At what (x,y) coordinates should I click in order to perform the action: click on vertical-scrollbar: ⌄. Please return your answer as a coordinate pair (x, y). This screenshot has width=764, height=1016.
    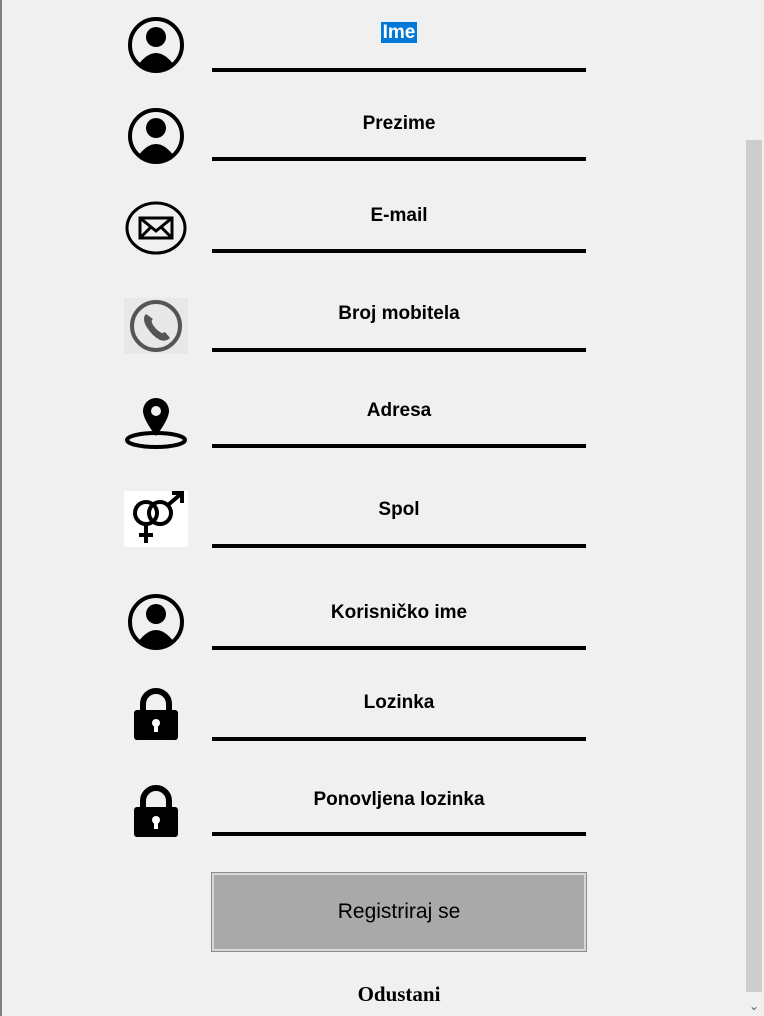
    Looking at the image, I should click on (754, 508).